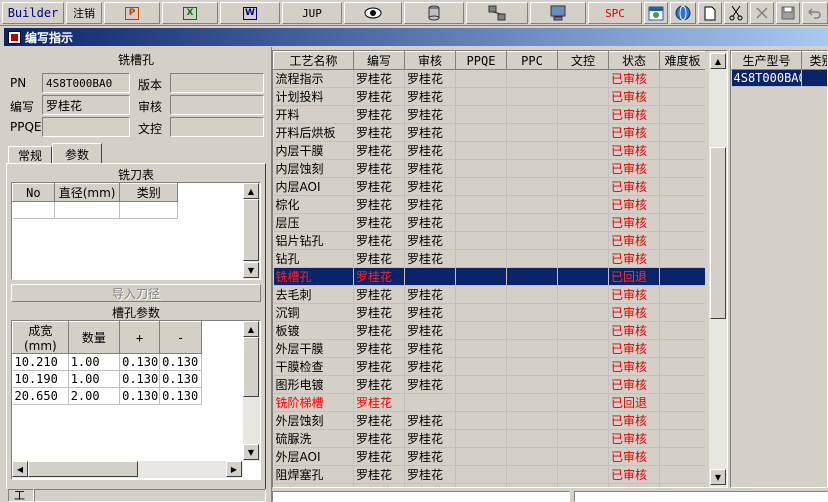  What do you see at coordinates (489, 456) in the screenshot?
I see `process-row: 外层AOI 罗桂花 罗桂花 已审核` at bounding box center [489, 456].